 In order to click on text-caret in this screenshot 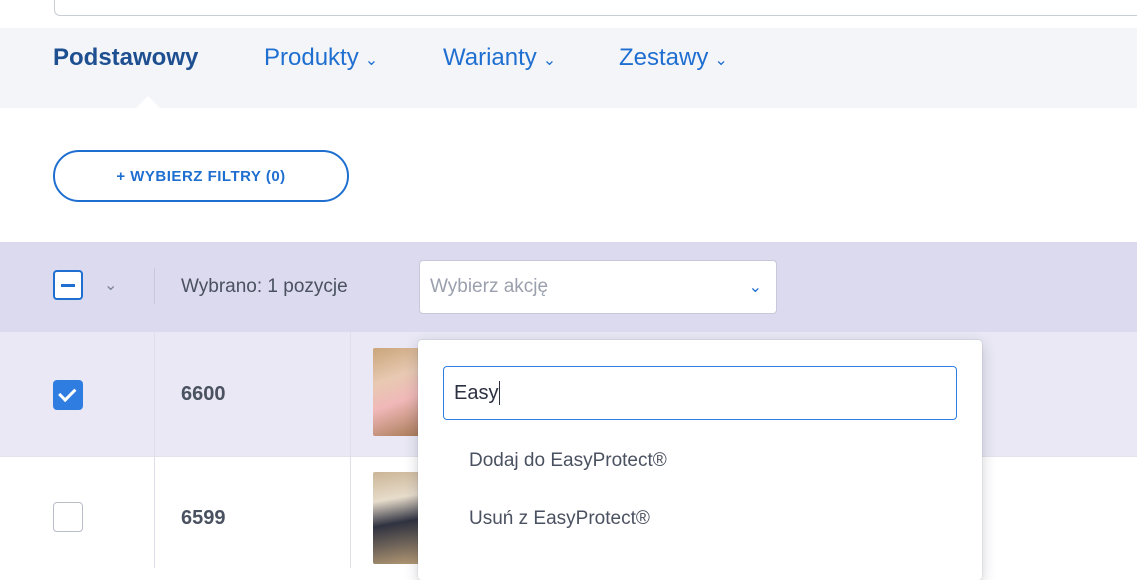, I will do `click(500, 393)`.